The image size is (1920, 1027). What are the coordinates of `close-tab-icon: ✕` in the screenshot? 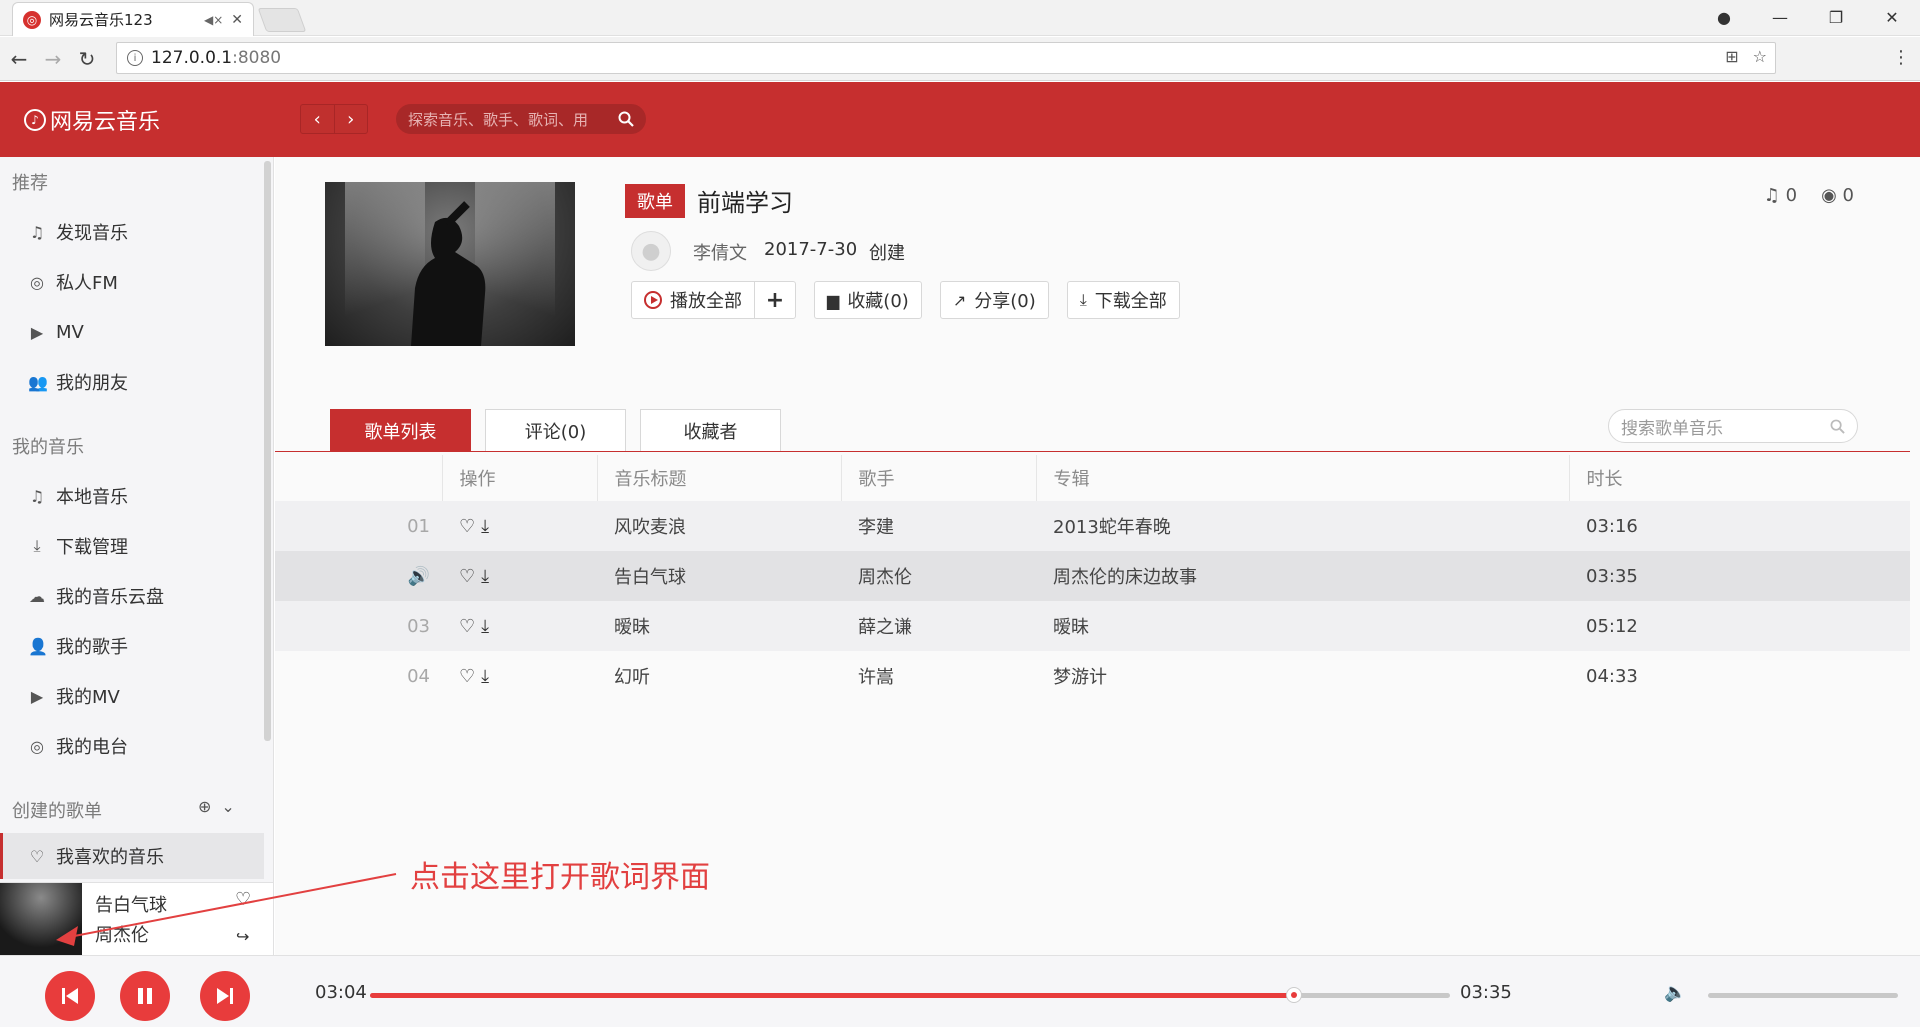 It's located at (237, 20).